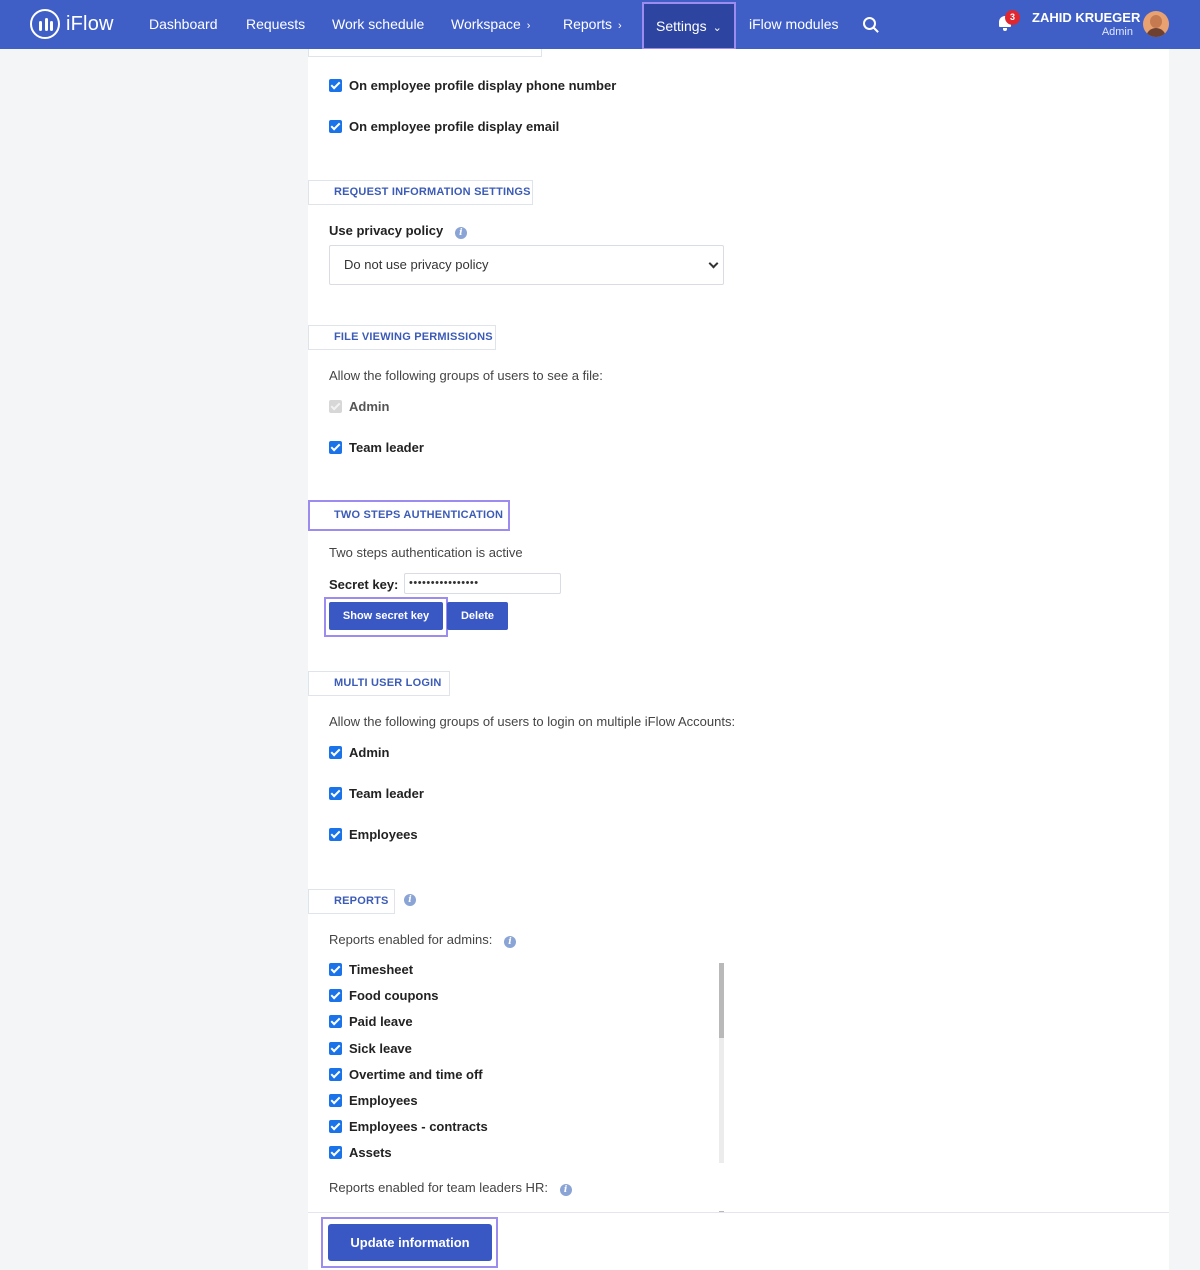  I want to click on checkbox-disabled-icon, so click(335, 406).